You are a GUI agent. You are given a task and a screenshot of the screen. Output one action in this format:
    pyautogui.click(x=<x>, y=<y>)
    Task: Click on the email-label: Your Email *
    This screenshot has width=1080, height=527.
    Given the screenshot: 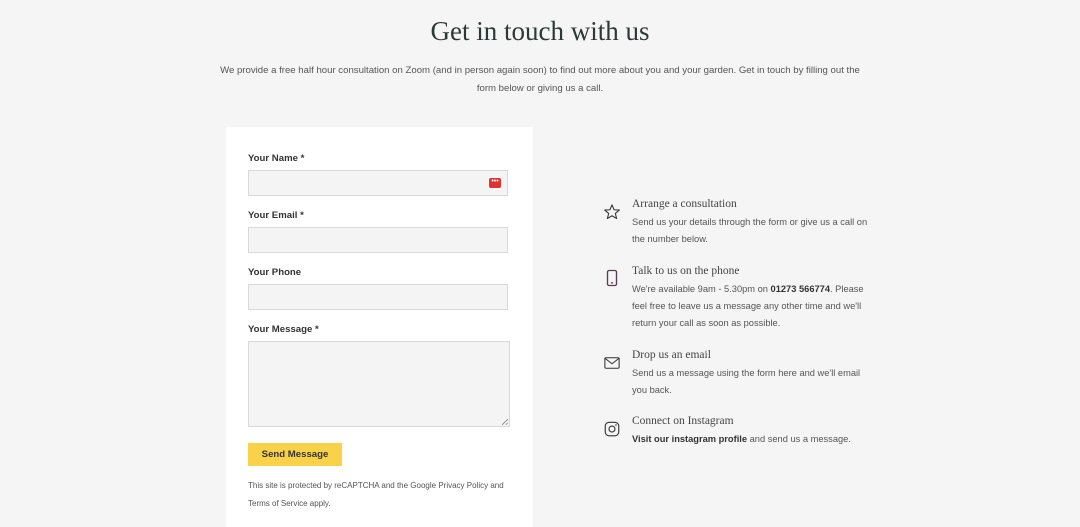 What is the action you would take?
    pyautogui.click(x=276, y=215)
    